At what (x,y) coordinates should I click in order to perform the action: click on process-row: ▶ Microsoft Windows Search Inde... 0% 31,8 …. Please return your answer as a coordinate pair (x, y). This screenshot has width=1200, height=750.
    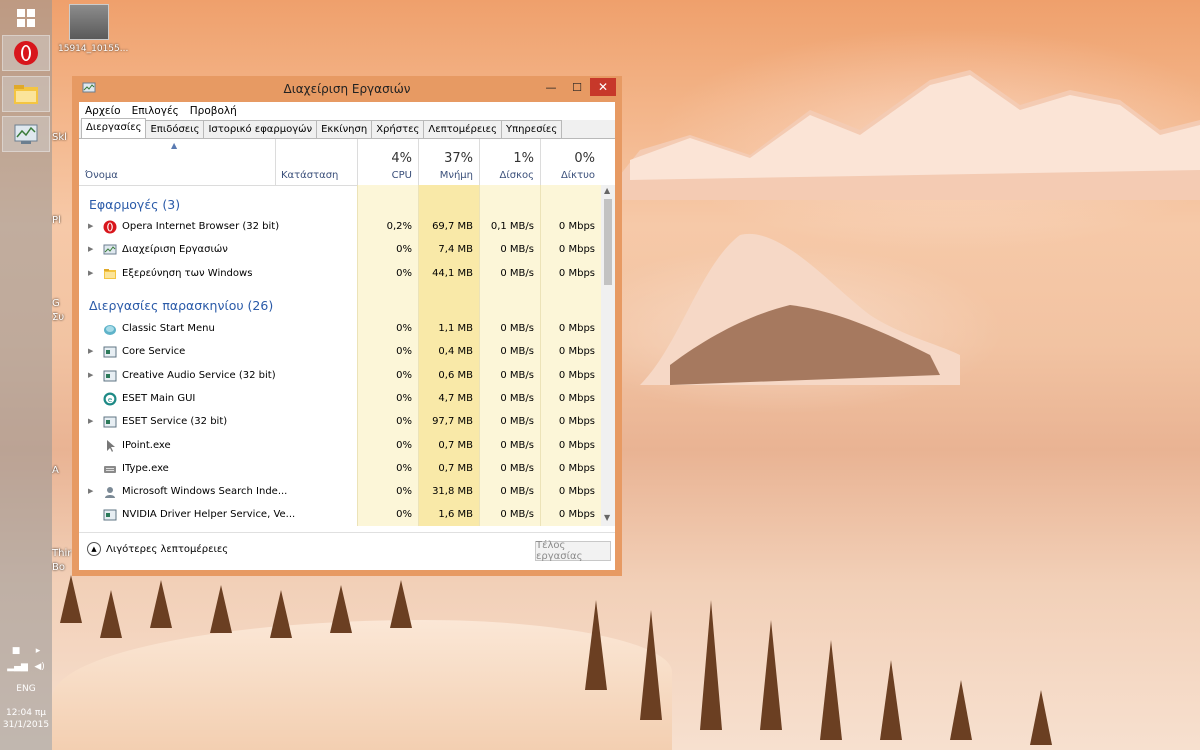
    Looking at the image, I should click on (340, 492).